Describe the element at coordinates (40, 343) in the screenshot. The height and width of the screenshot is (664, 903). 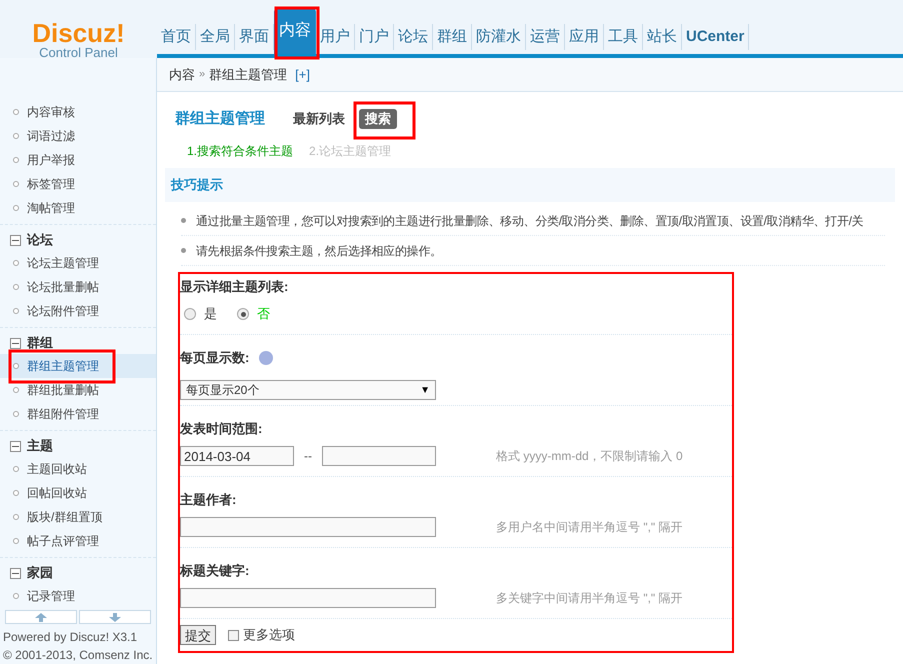
I see `group-title: 群组` at that location.